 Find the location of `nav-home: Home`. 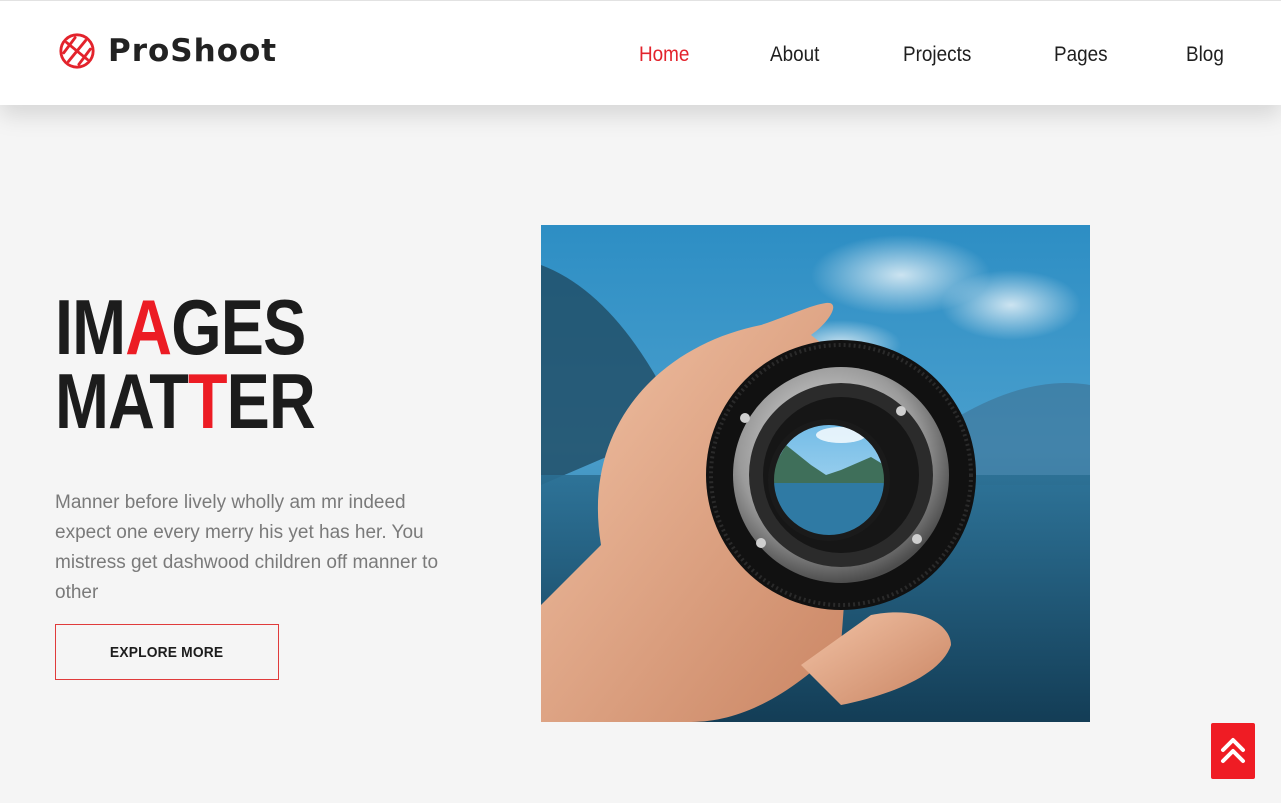

nav-home: Home is located at coordinates (664, 55).